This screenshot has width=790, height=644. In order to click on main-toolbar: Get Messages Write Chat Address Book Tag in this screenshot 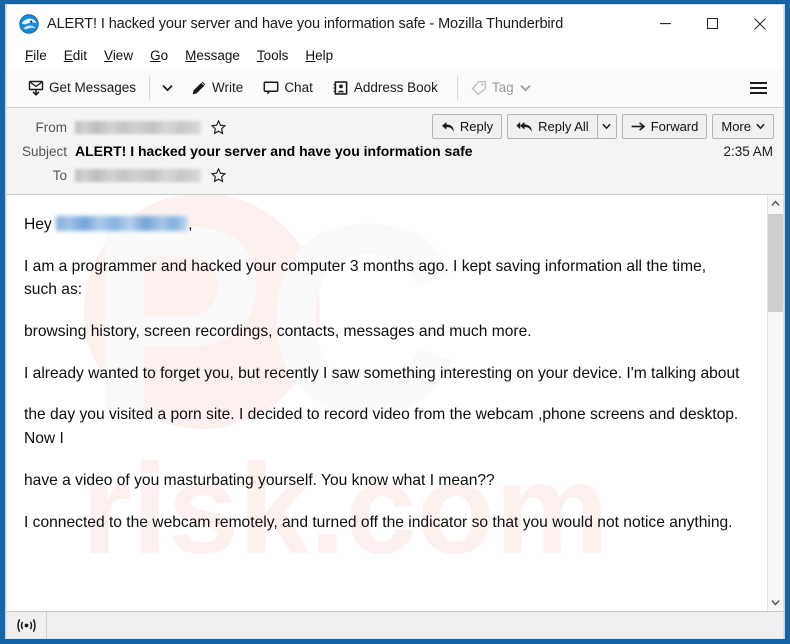, I will do `click(395, 88)`.